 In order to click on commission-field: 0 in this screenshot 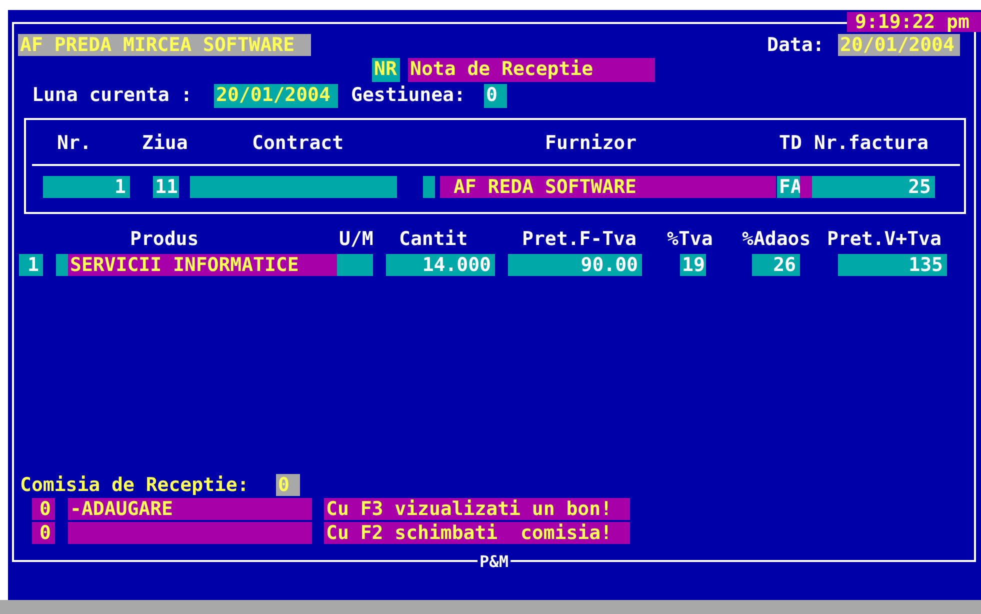, I will do `click(288, 485)`.